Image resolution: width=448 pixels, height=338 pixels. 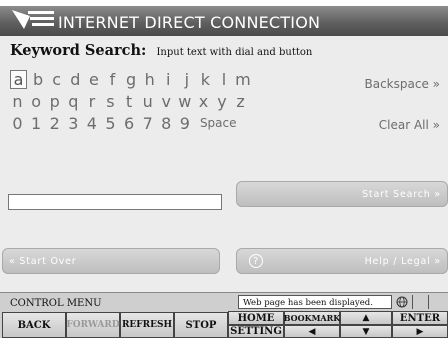 What do you see at coordinates (93, 325) in the screenshot?
I see `forward-button: FORWARD` at bounding box center [93, 325].